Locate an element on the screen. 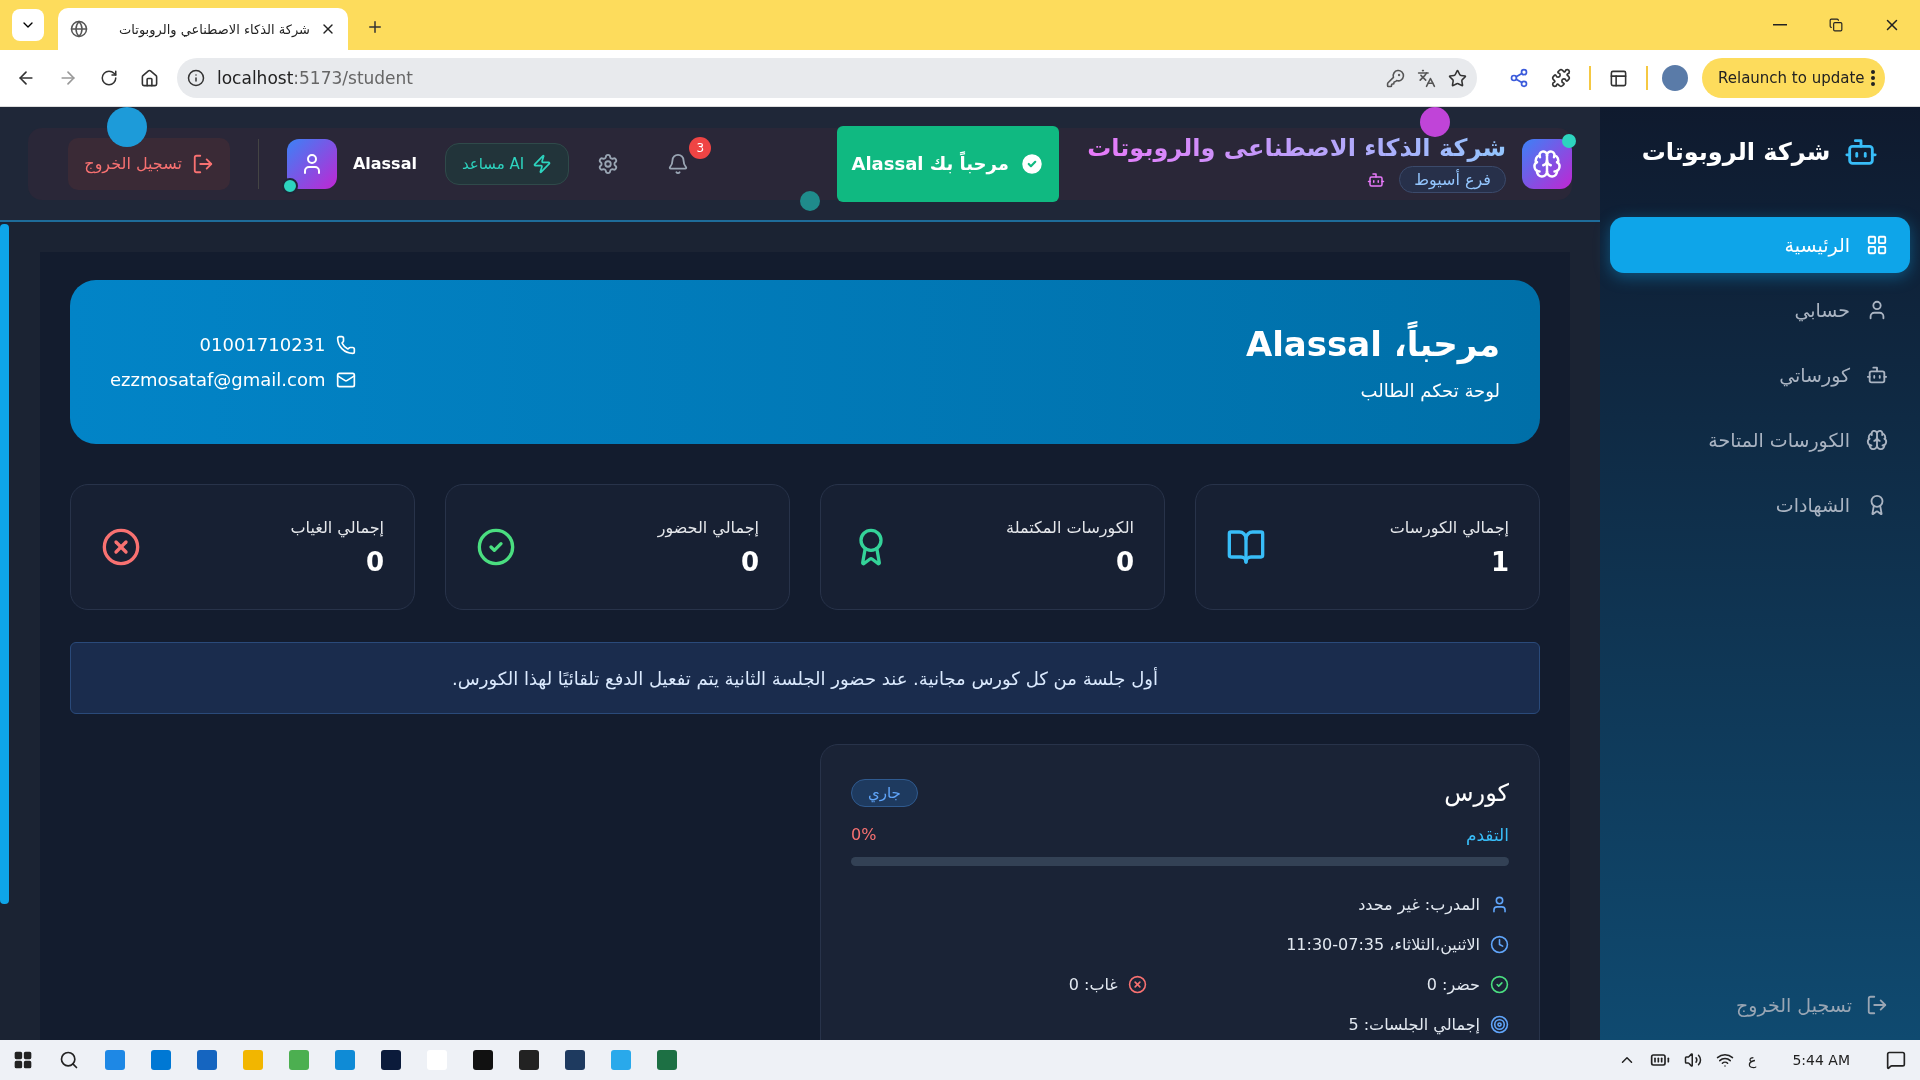 The image size is (1920, 1080). lightning-icon is located at coordinates (542, 163).